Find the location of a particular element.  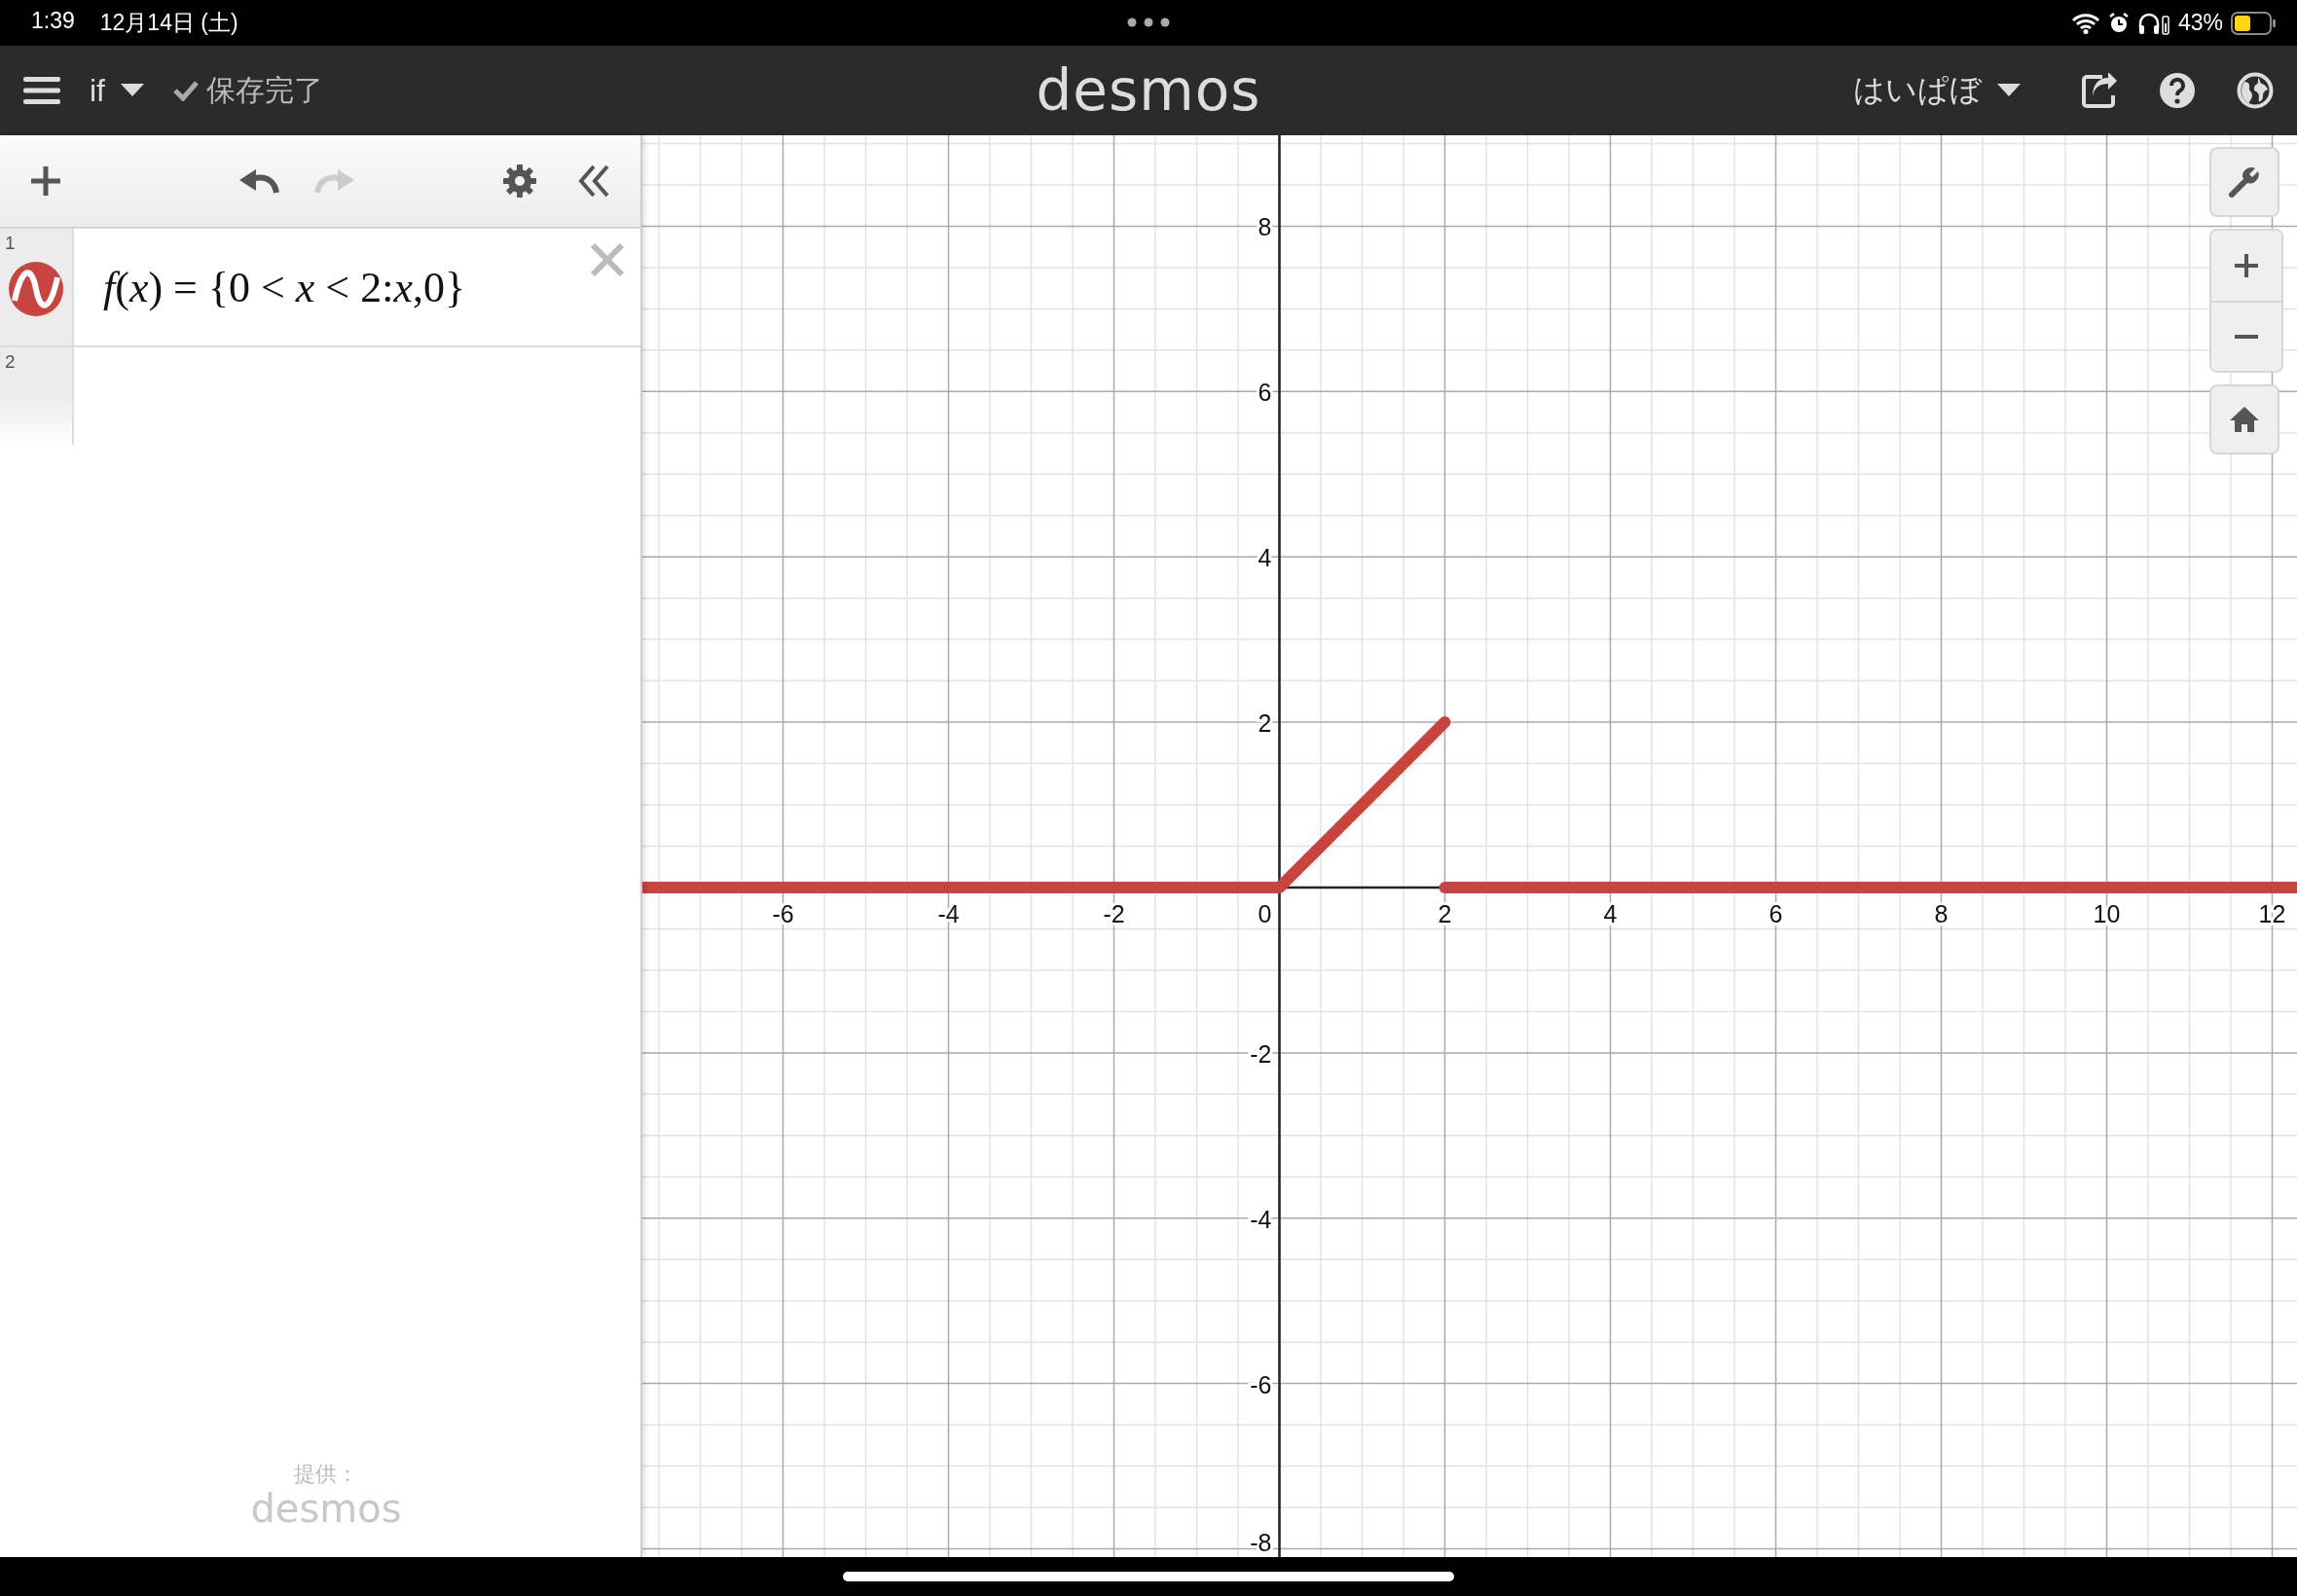

desmos-logo: desmos is located at coordinates (1148, 90).